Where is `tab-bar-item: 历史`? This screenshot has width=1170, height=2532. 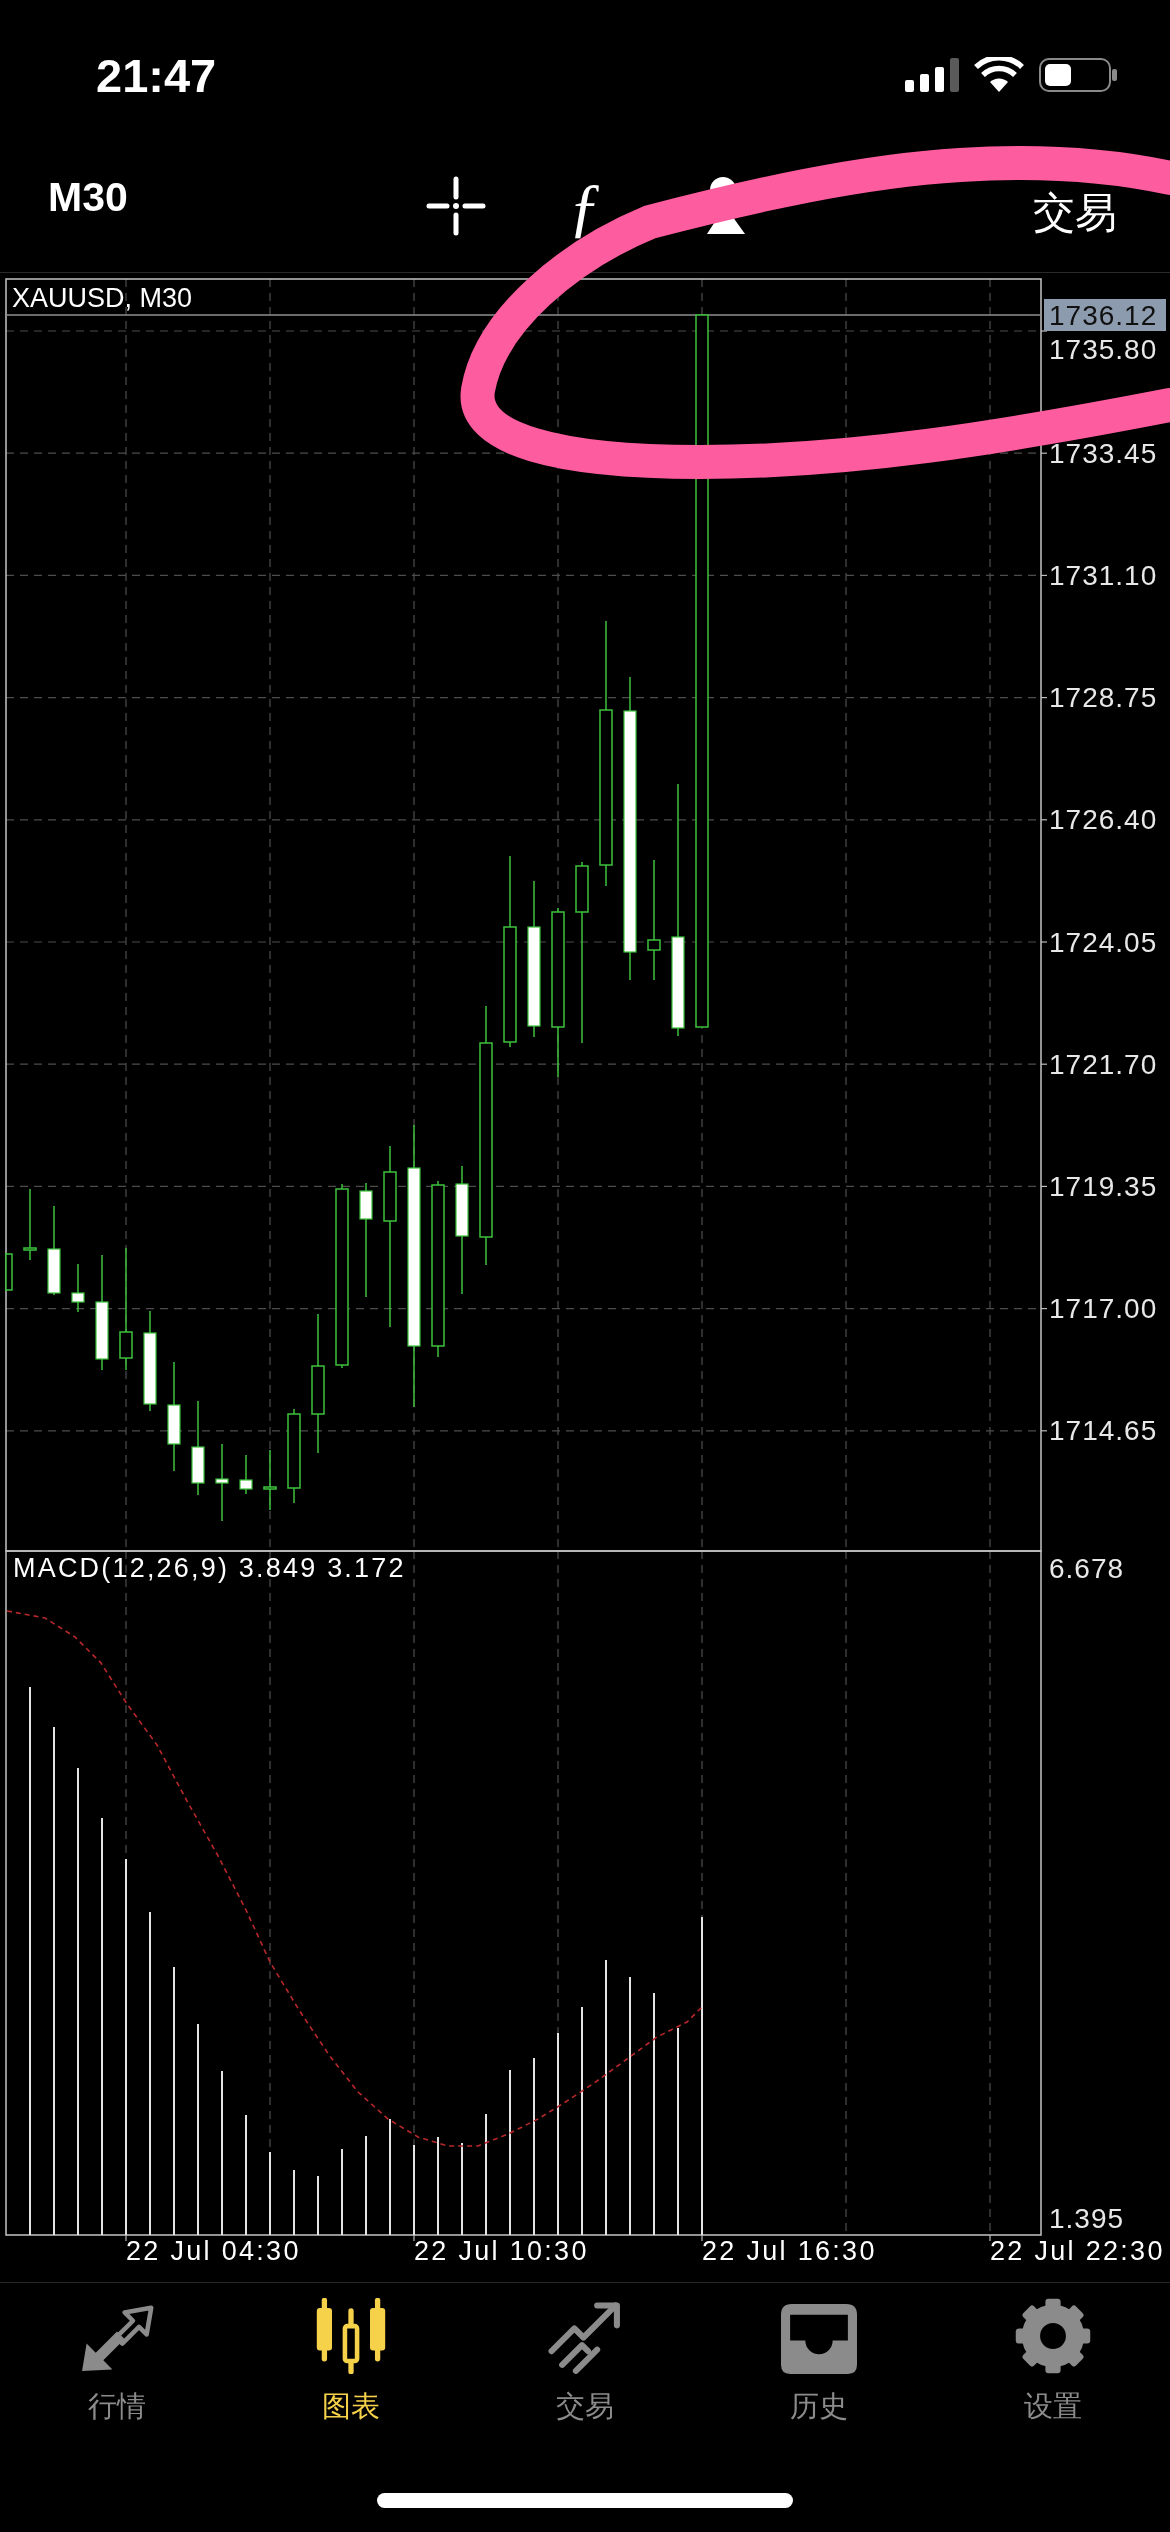
tab-bar-item: 历史 is located at coordinates (819, 2363).